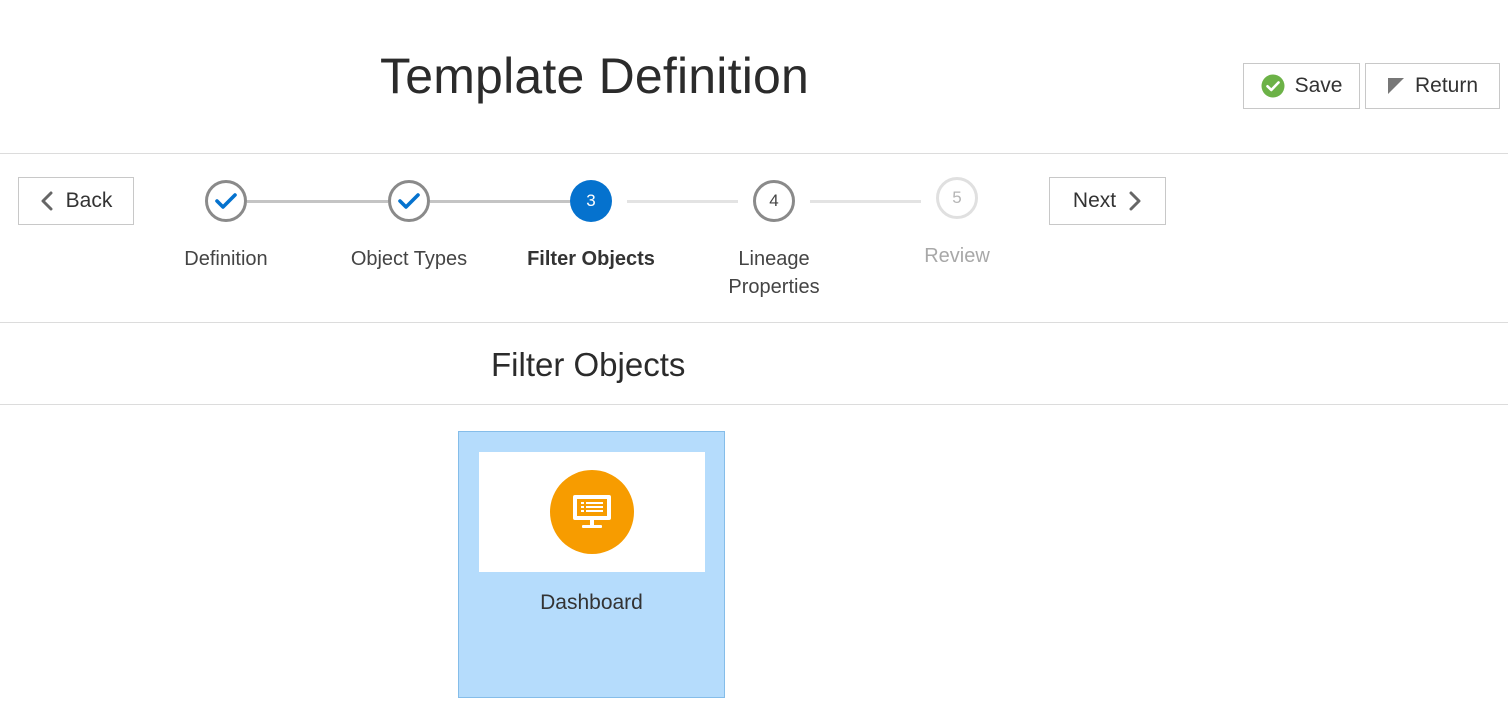 Image resolution: width=1508 pixels, height=711 pixels. Describe the element at coordinates (754, 153) in the screenshot. I see `header-divider` at that location.